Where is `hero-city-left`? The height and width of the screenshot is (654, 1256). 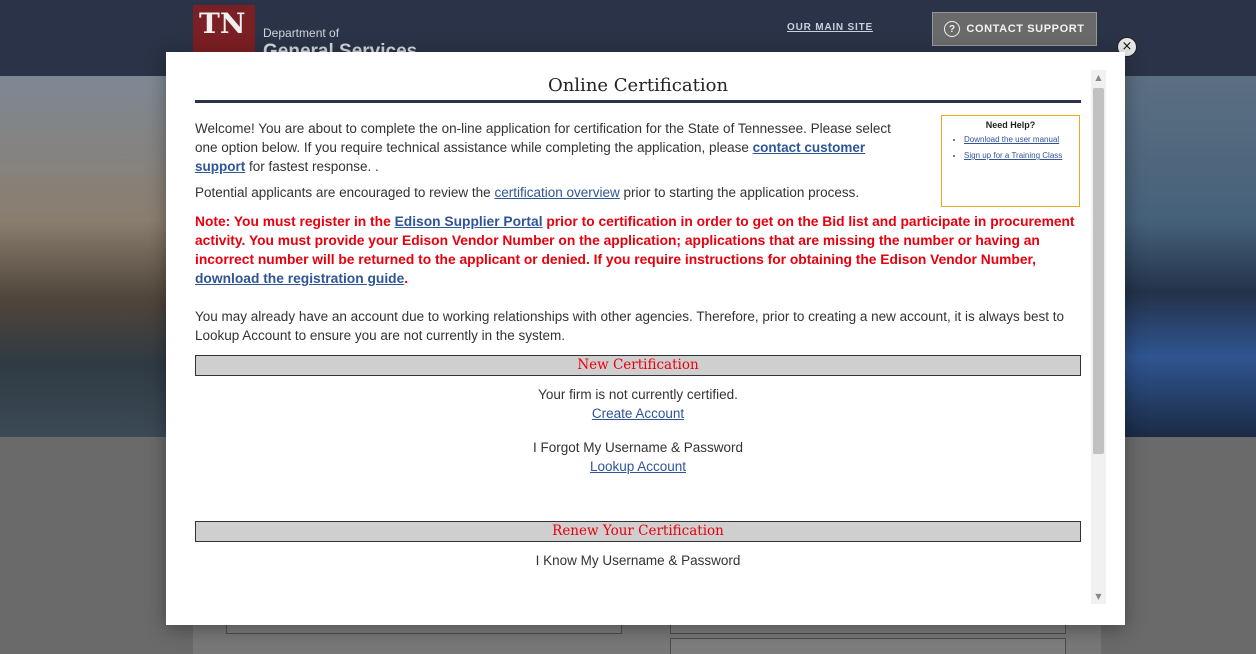 hero-city-left is located at coordinates (85, 256).